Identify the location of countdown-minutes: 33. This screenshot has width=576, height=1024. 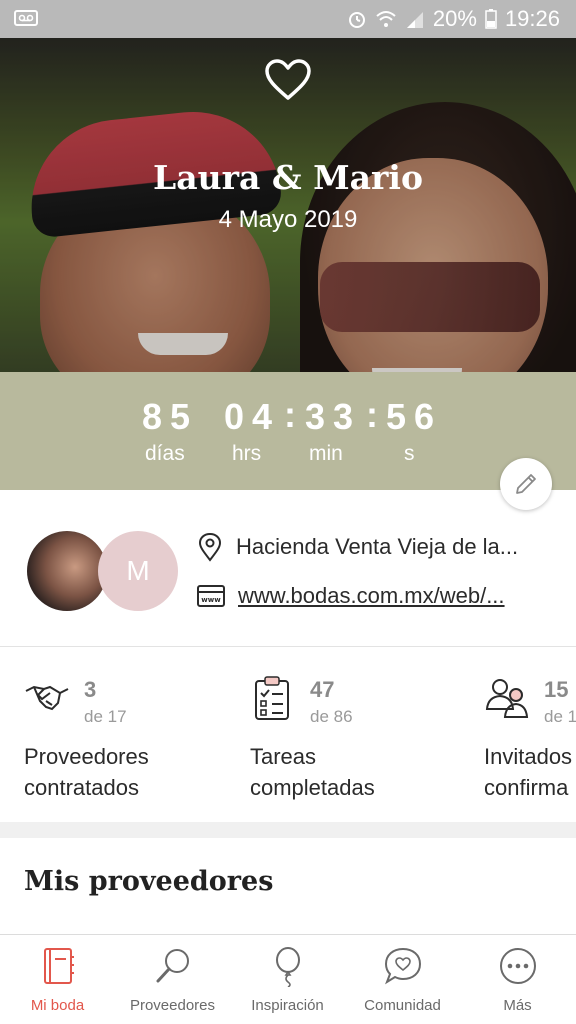
(333, 416).